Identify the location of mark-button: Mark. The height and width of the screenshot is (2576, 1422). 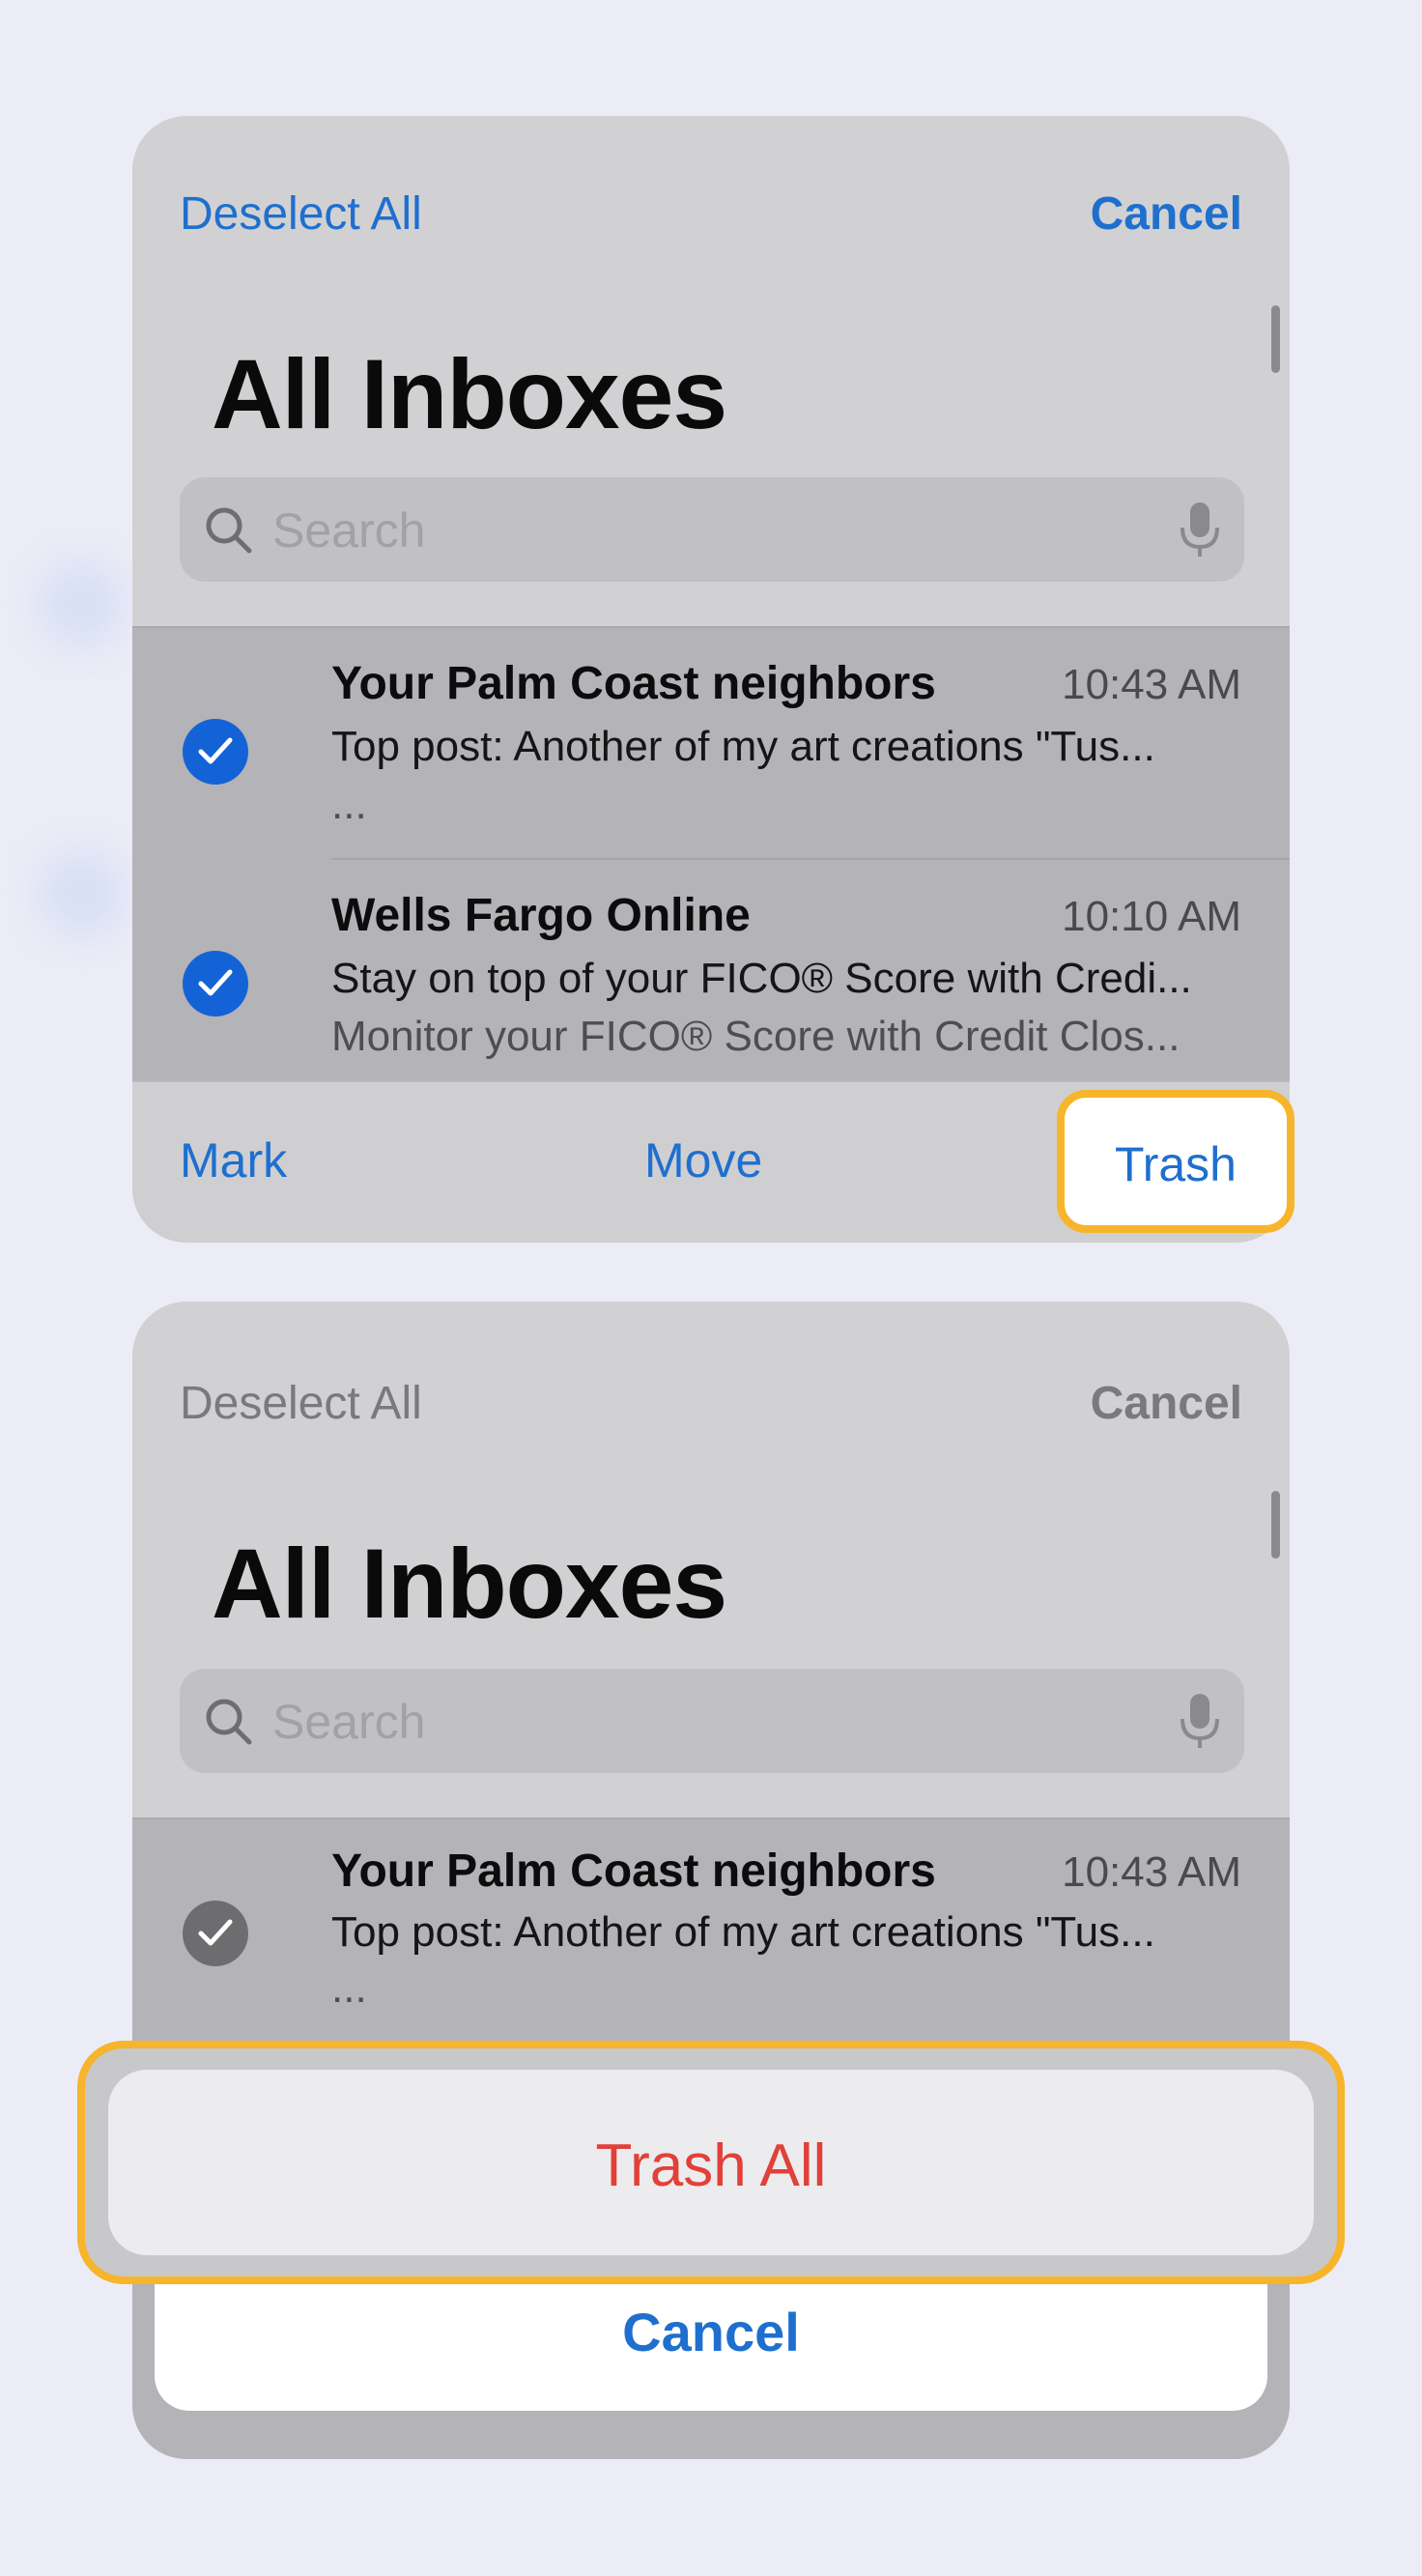
(234, 1160).